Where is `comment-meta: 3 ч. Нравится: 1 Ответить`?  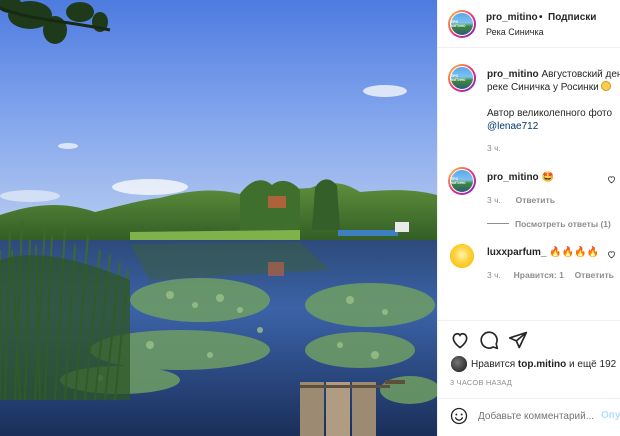
comment-meta: 3 ч. Нравится: 1 Ответить is located at coordinates (550, 275).